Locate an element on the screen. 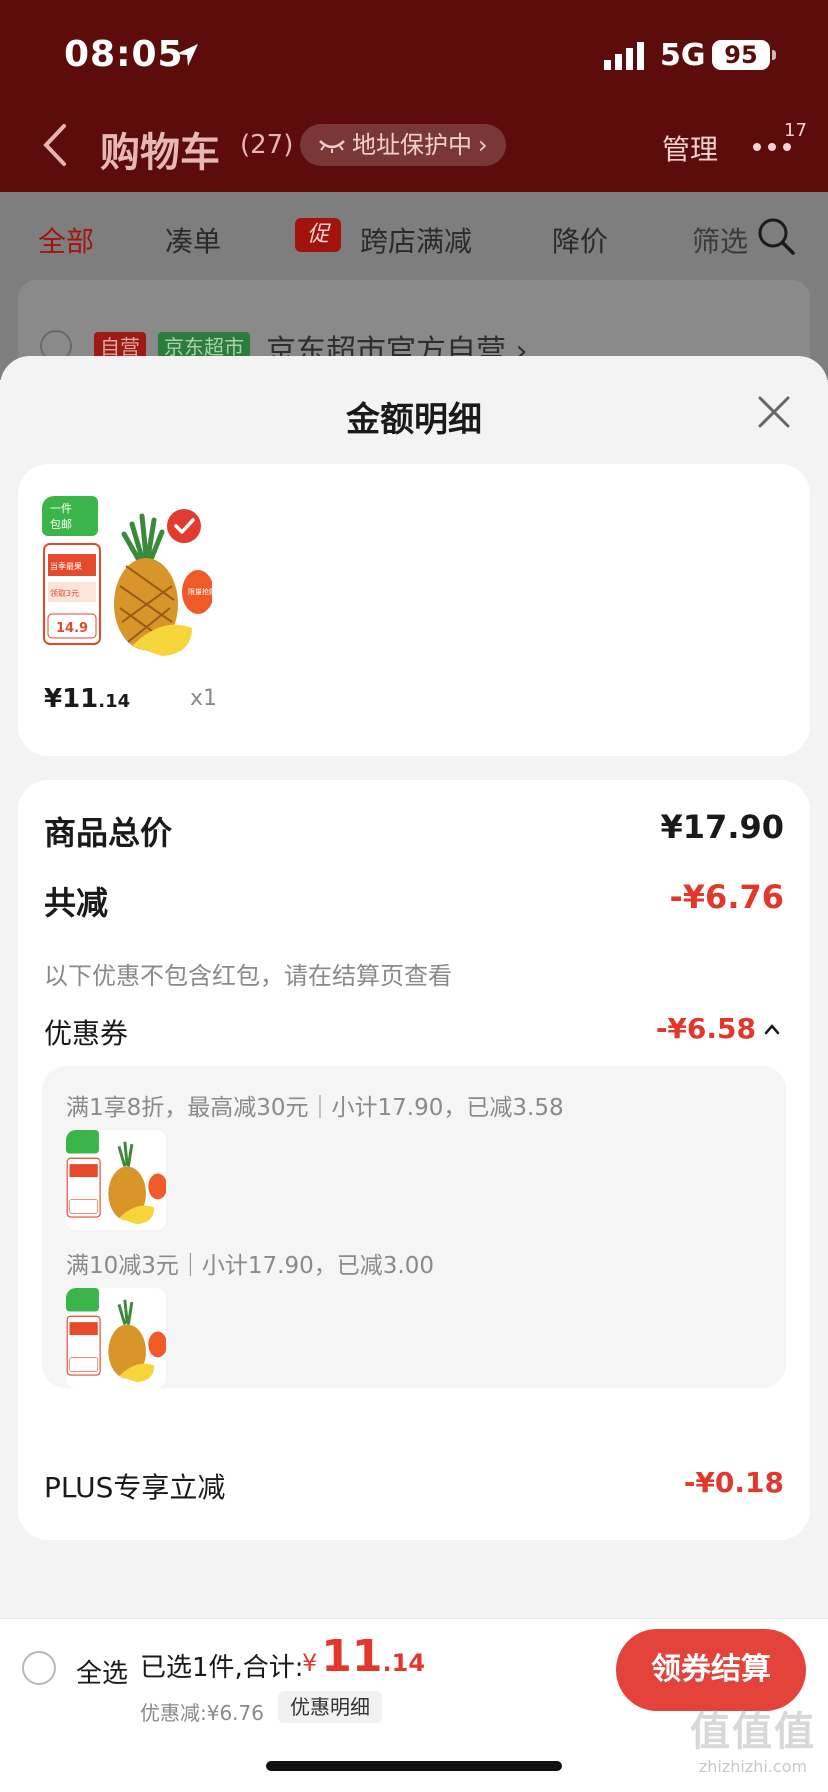 Image resolution: width=828 pixels, height=1792 pixels. top-header: 08:05 5G 95 购物车 (27) 地址保护中 › 管理 17 is located at coordinates (414, 96).